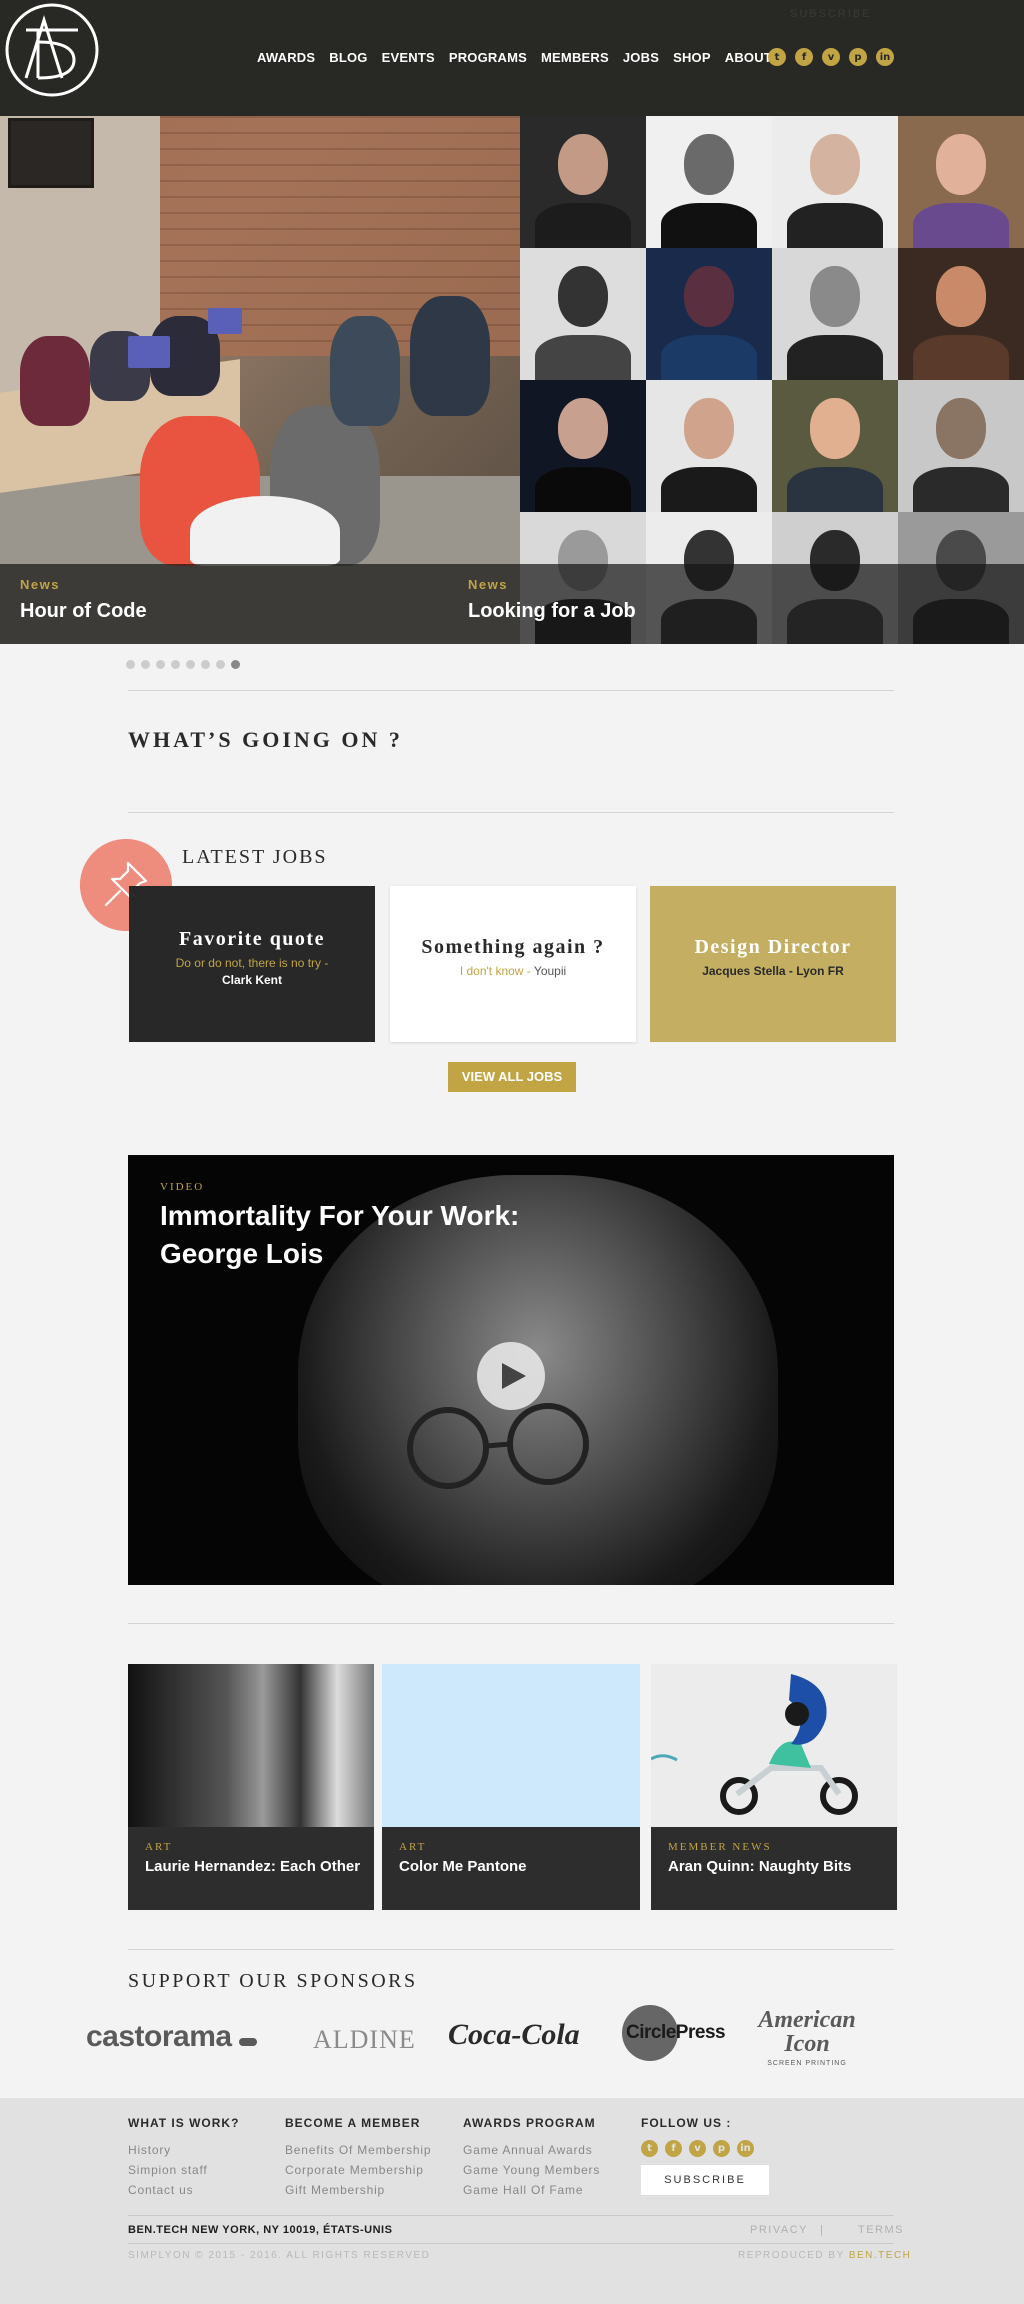 Image resolution: width=1024 pixels, height=2304 pixels. What do you see at coordinates (531, 2170) in the screenshot?
I see `footer-link-young-members: Game Young Members` at bounding box center [531, 2170].